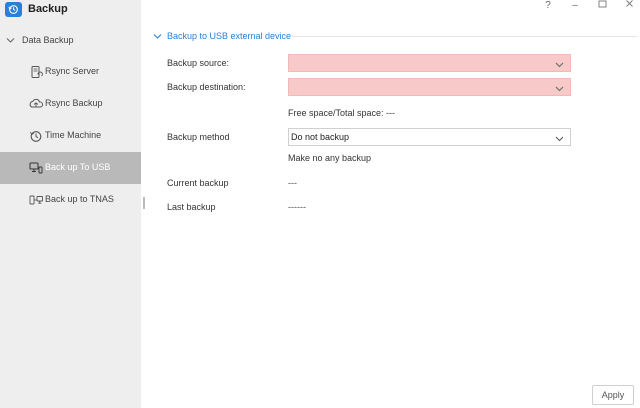 This screenshot has height=408, width=640. I want to click on group-title: Backup to USB external device, so click(229, 36).